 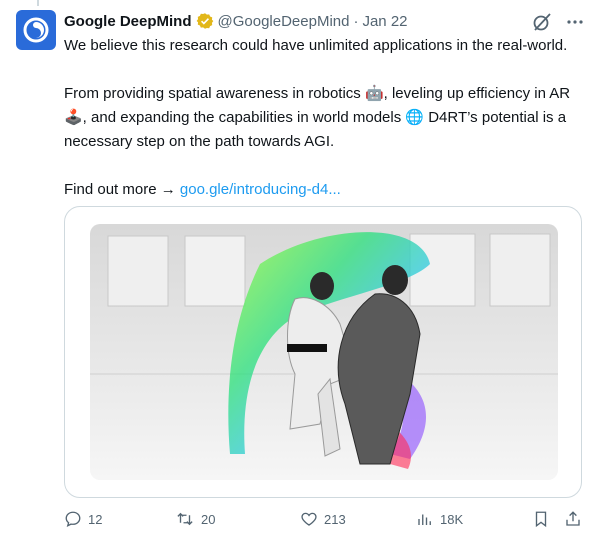 What do you see at coordinates (452, 519) in the screenshot?
I see `views-count: 18K` at bounding box center [452, 519].